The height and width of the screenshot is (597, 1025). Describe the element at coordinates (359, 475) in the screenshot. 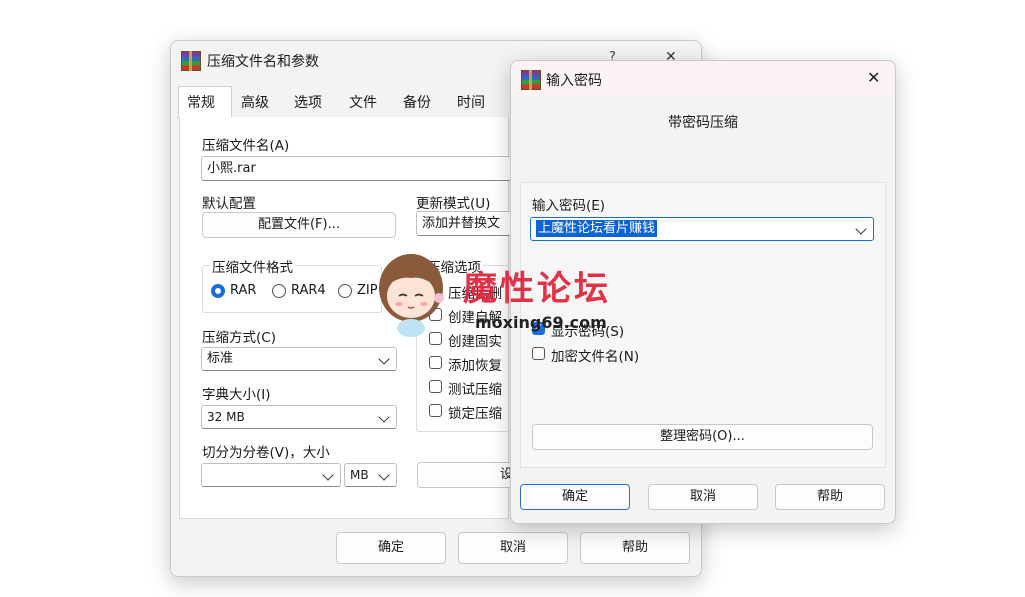

I see `split-unit-value: MB` at that location.